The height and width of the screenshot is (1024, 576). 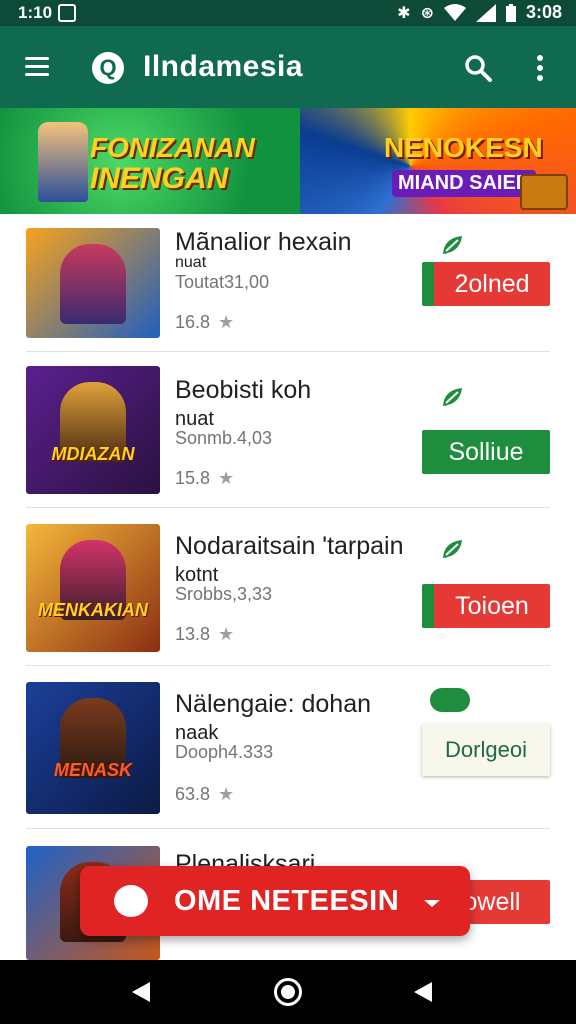 What do you see at coordinates (287, 901) in the screenshot?
I see `primary-action-label: OME NETEESIN` at bounding box center [287, 901].